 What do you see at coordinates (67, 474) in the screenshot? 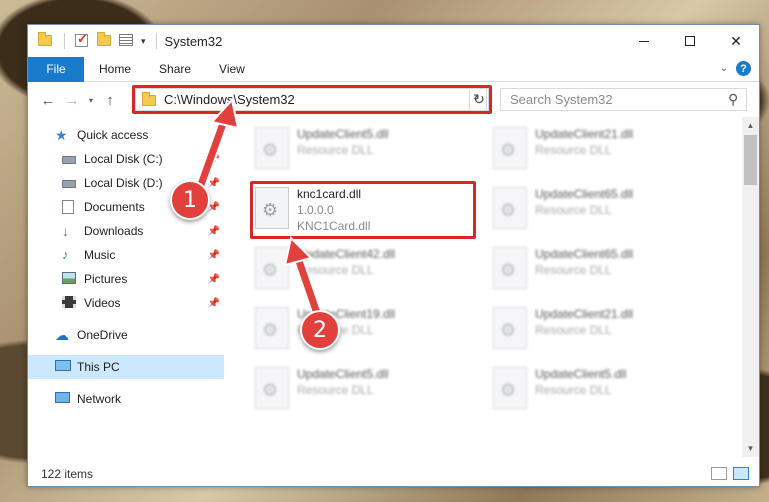
I see `item-count: 122 items` at bounding box center [67, 474].